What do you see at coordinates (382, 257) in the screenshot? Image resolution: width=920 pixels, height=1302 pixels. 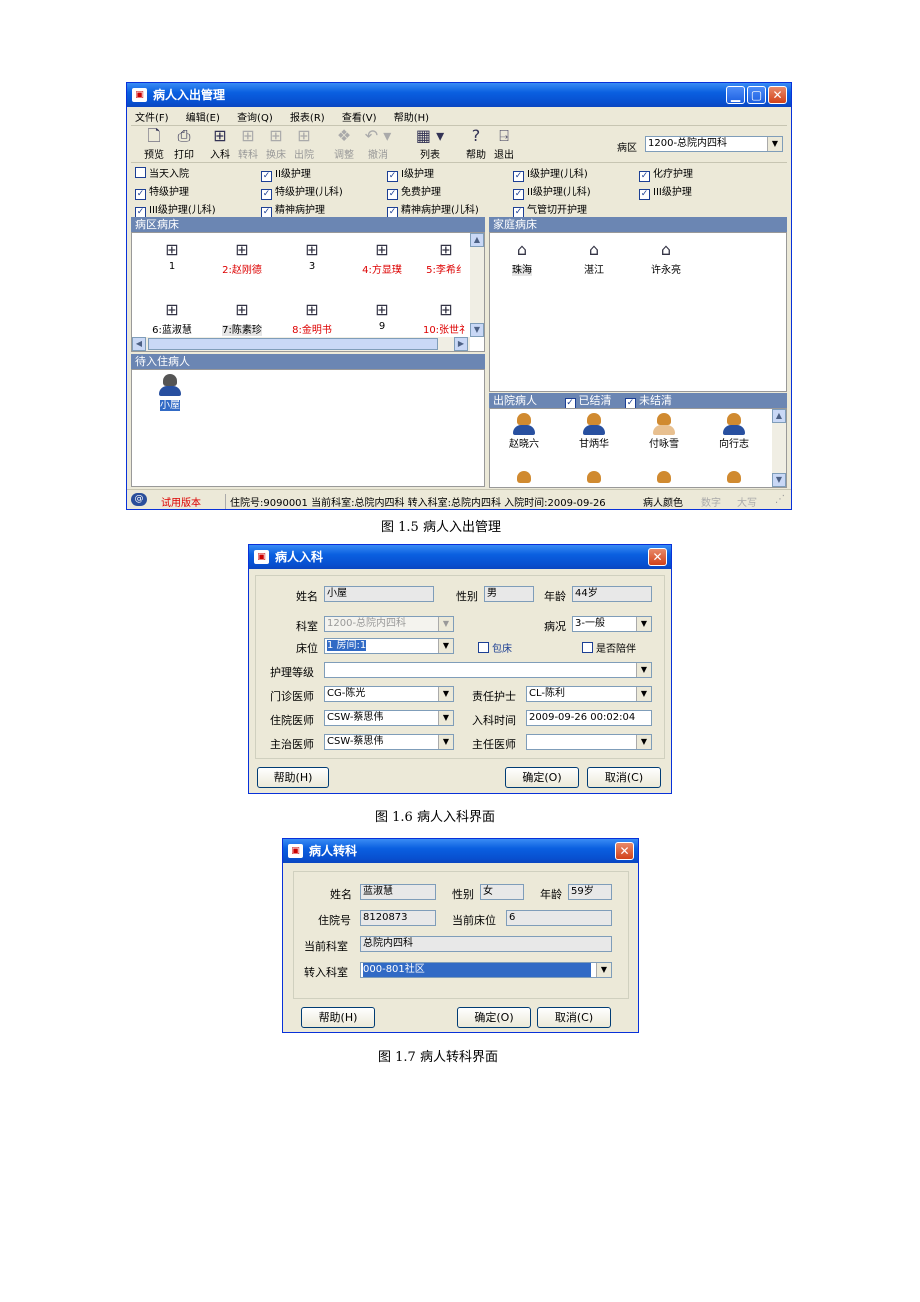 I see `bed-item: ⊞ 4:方显璞` at bounding box center [382, 257].